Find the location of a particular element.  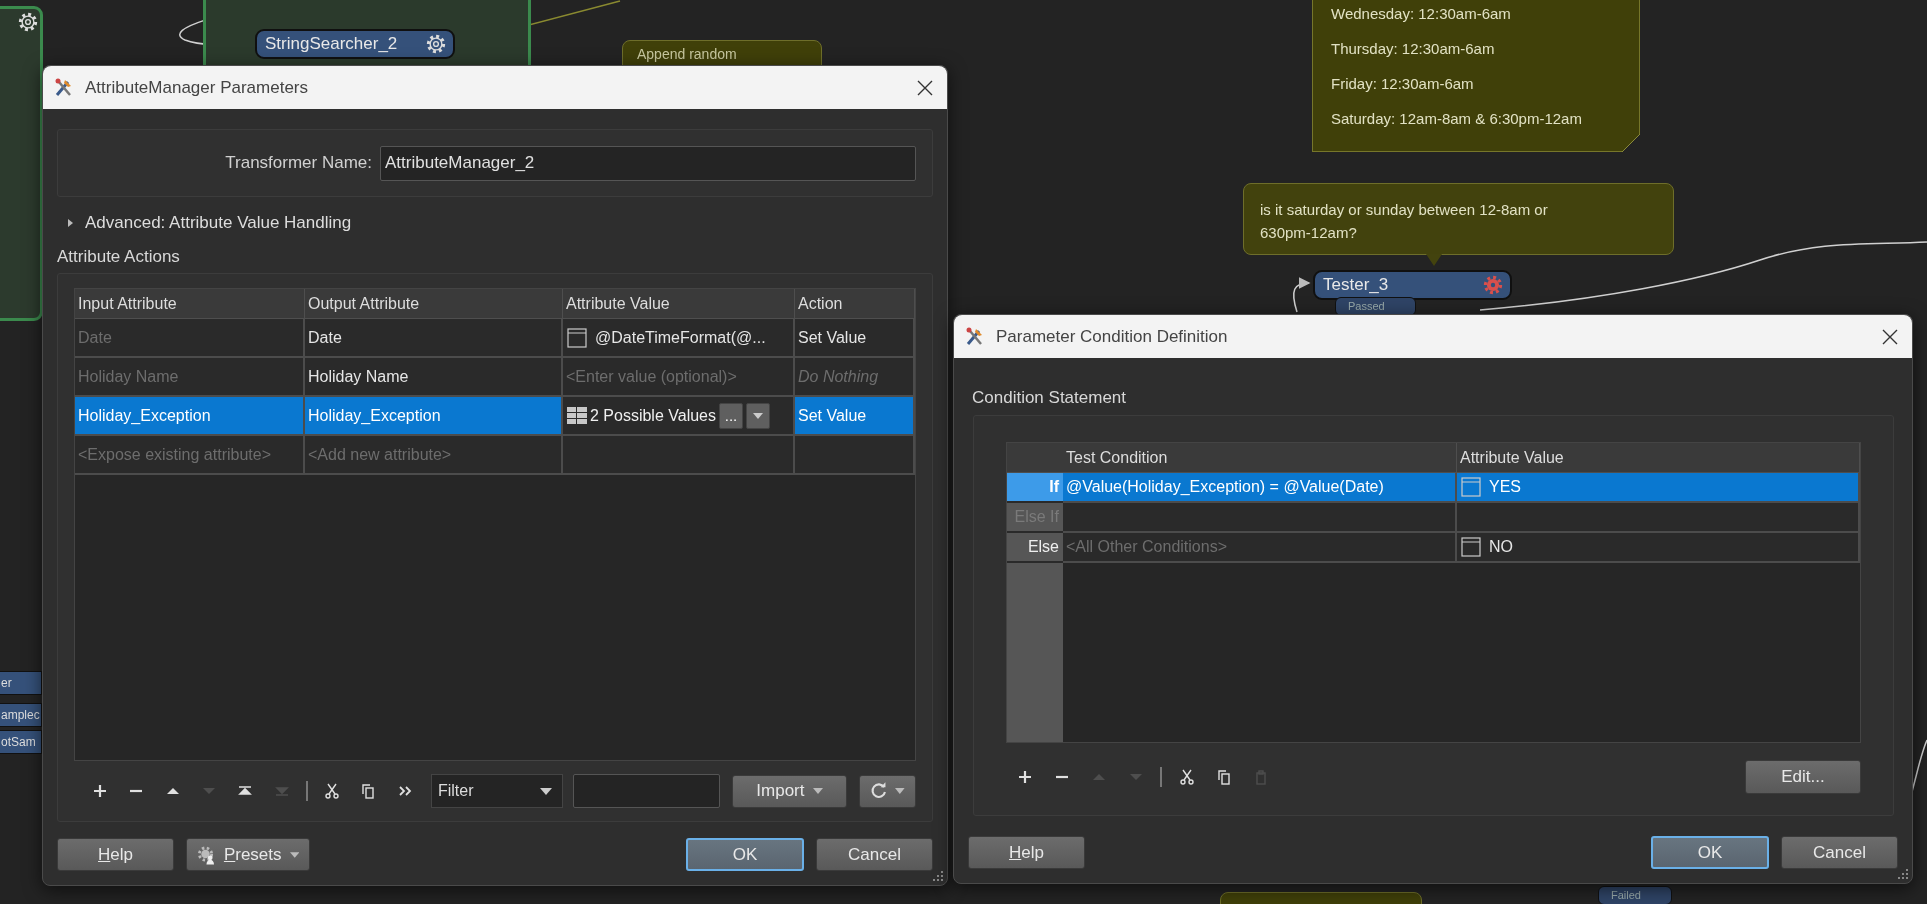

presets-button: Presets is located at coordinates (248, 854).